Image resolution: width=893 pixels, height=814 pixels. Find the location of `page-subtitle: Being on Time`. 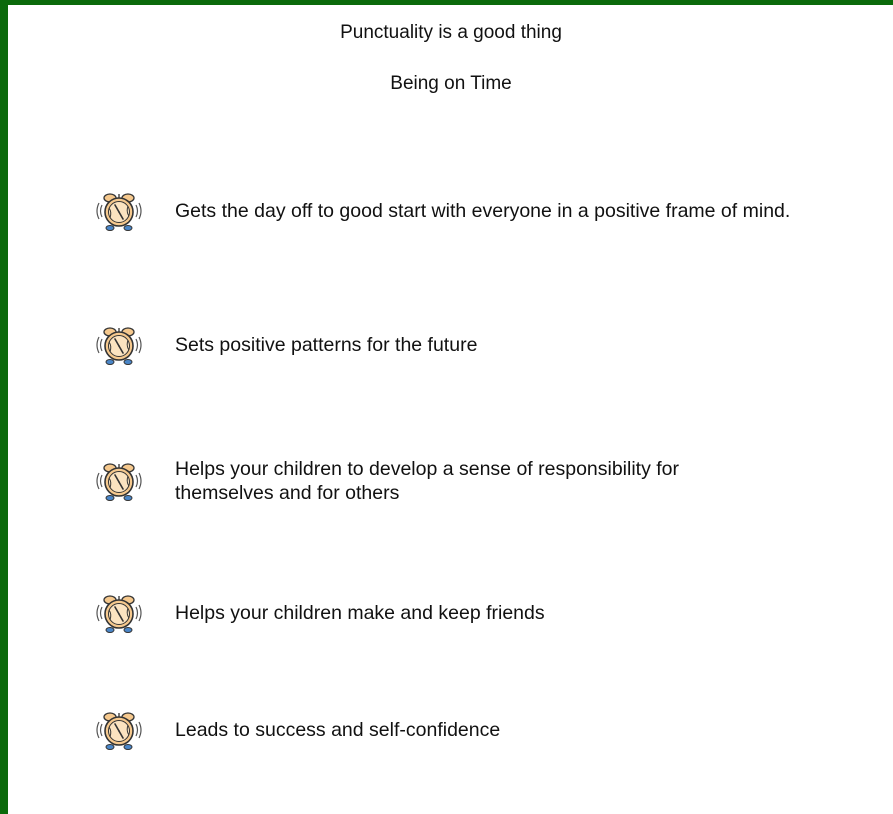

page-subtitle: Being on Time is located at coordinates (451, 83).